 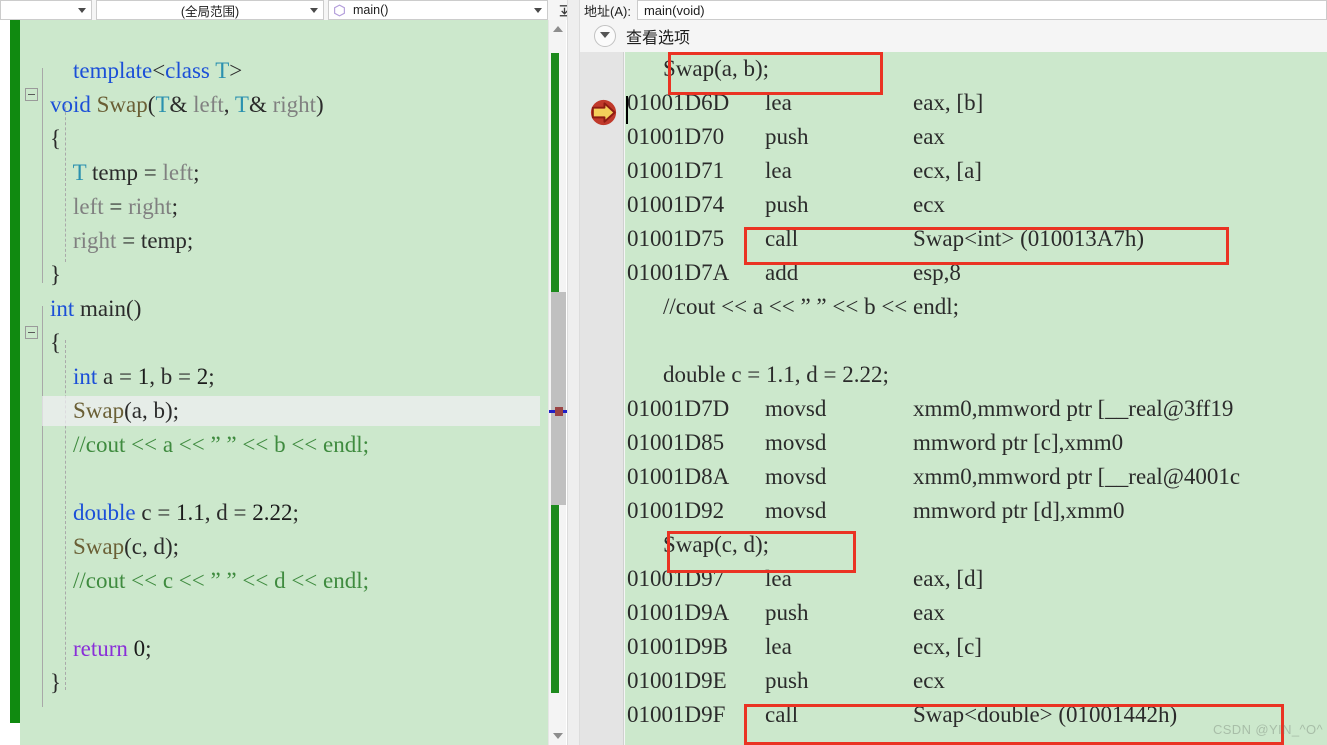 I want to click on instruction-operands: eax, [b], so click(x=948, y=102).